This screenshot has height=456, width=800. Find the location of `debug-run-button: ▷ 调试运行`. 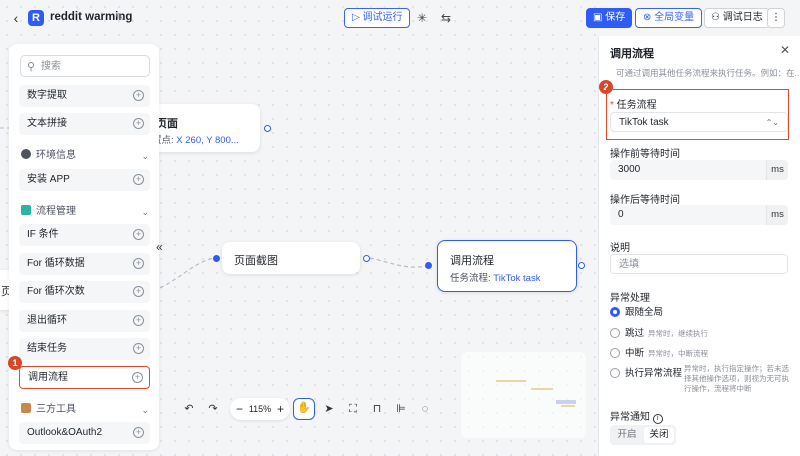

debug-run-button: ▷ 调试运行 is located at coordinates (377, 18).